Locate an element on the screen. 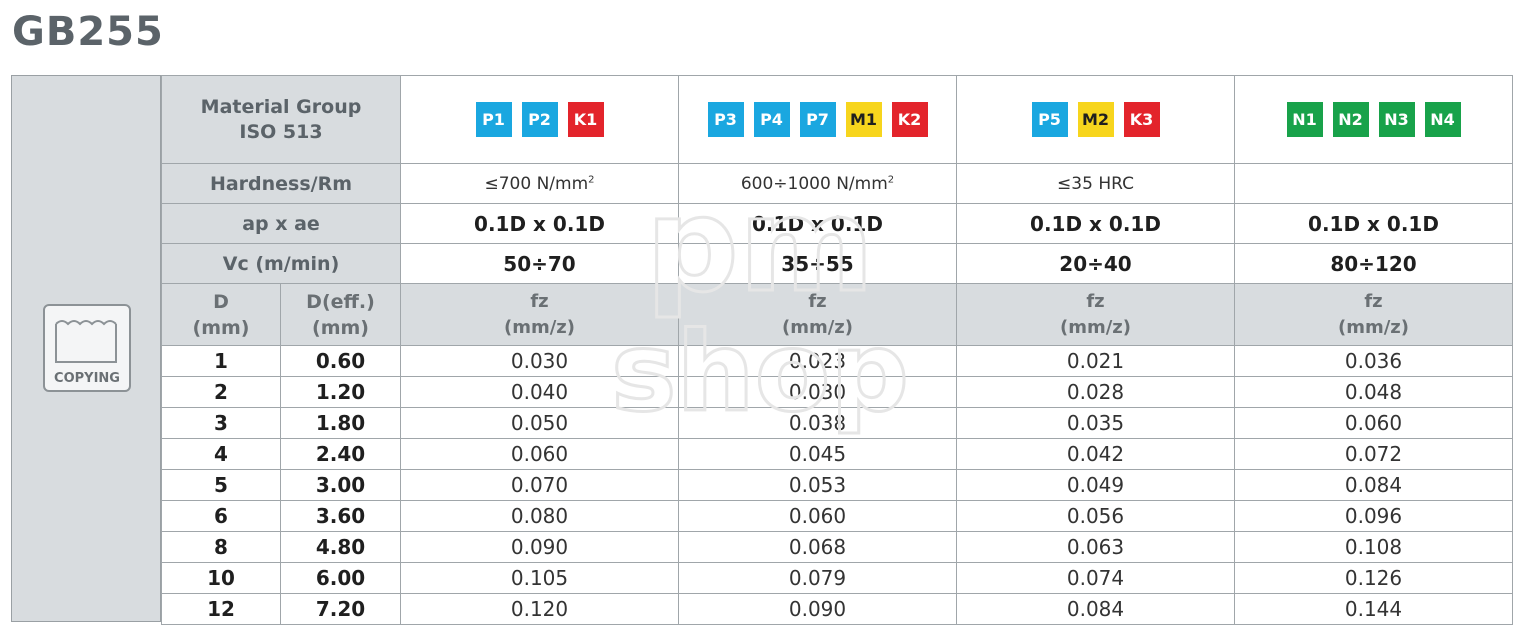 This screenshot has width=1520, height=627. table-row: 5 3.00 0.070 0.053 0.049 0.084 is located at coordinates (837, 485).